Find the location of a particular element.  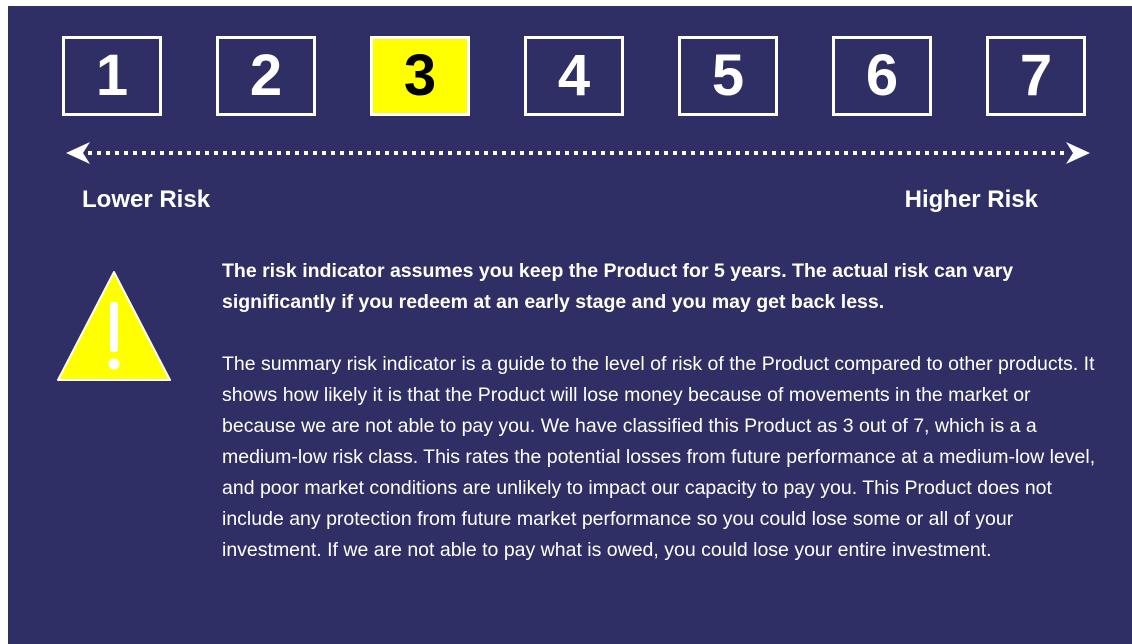

risk-level-box-4: 4 is located at coordinates (574, 76).